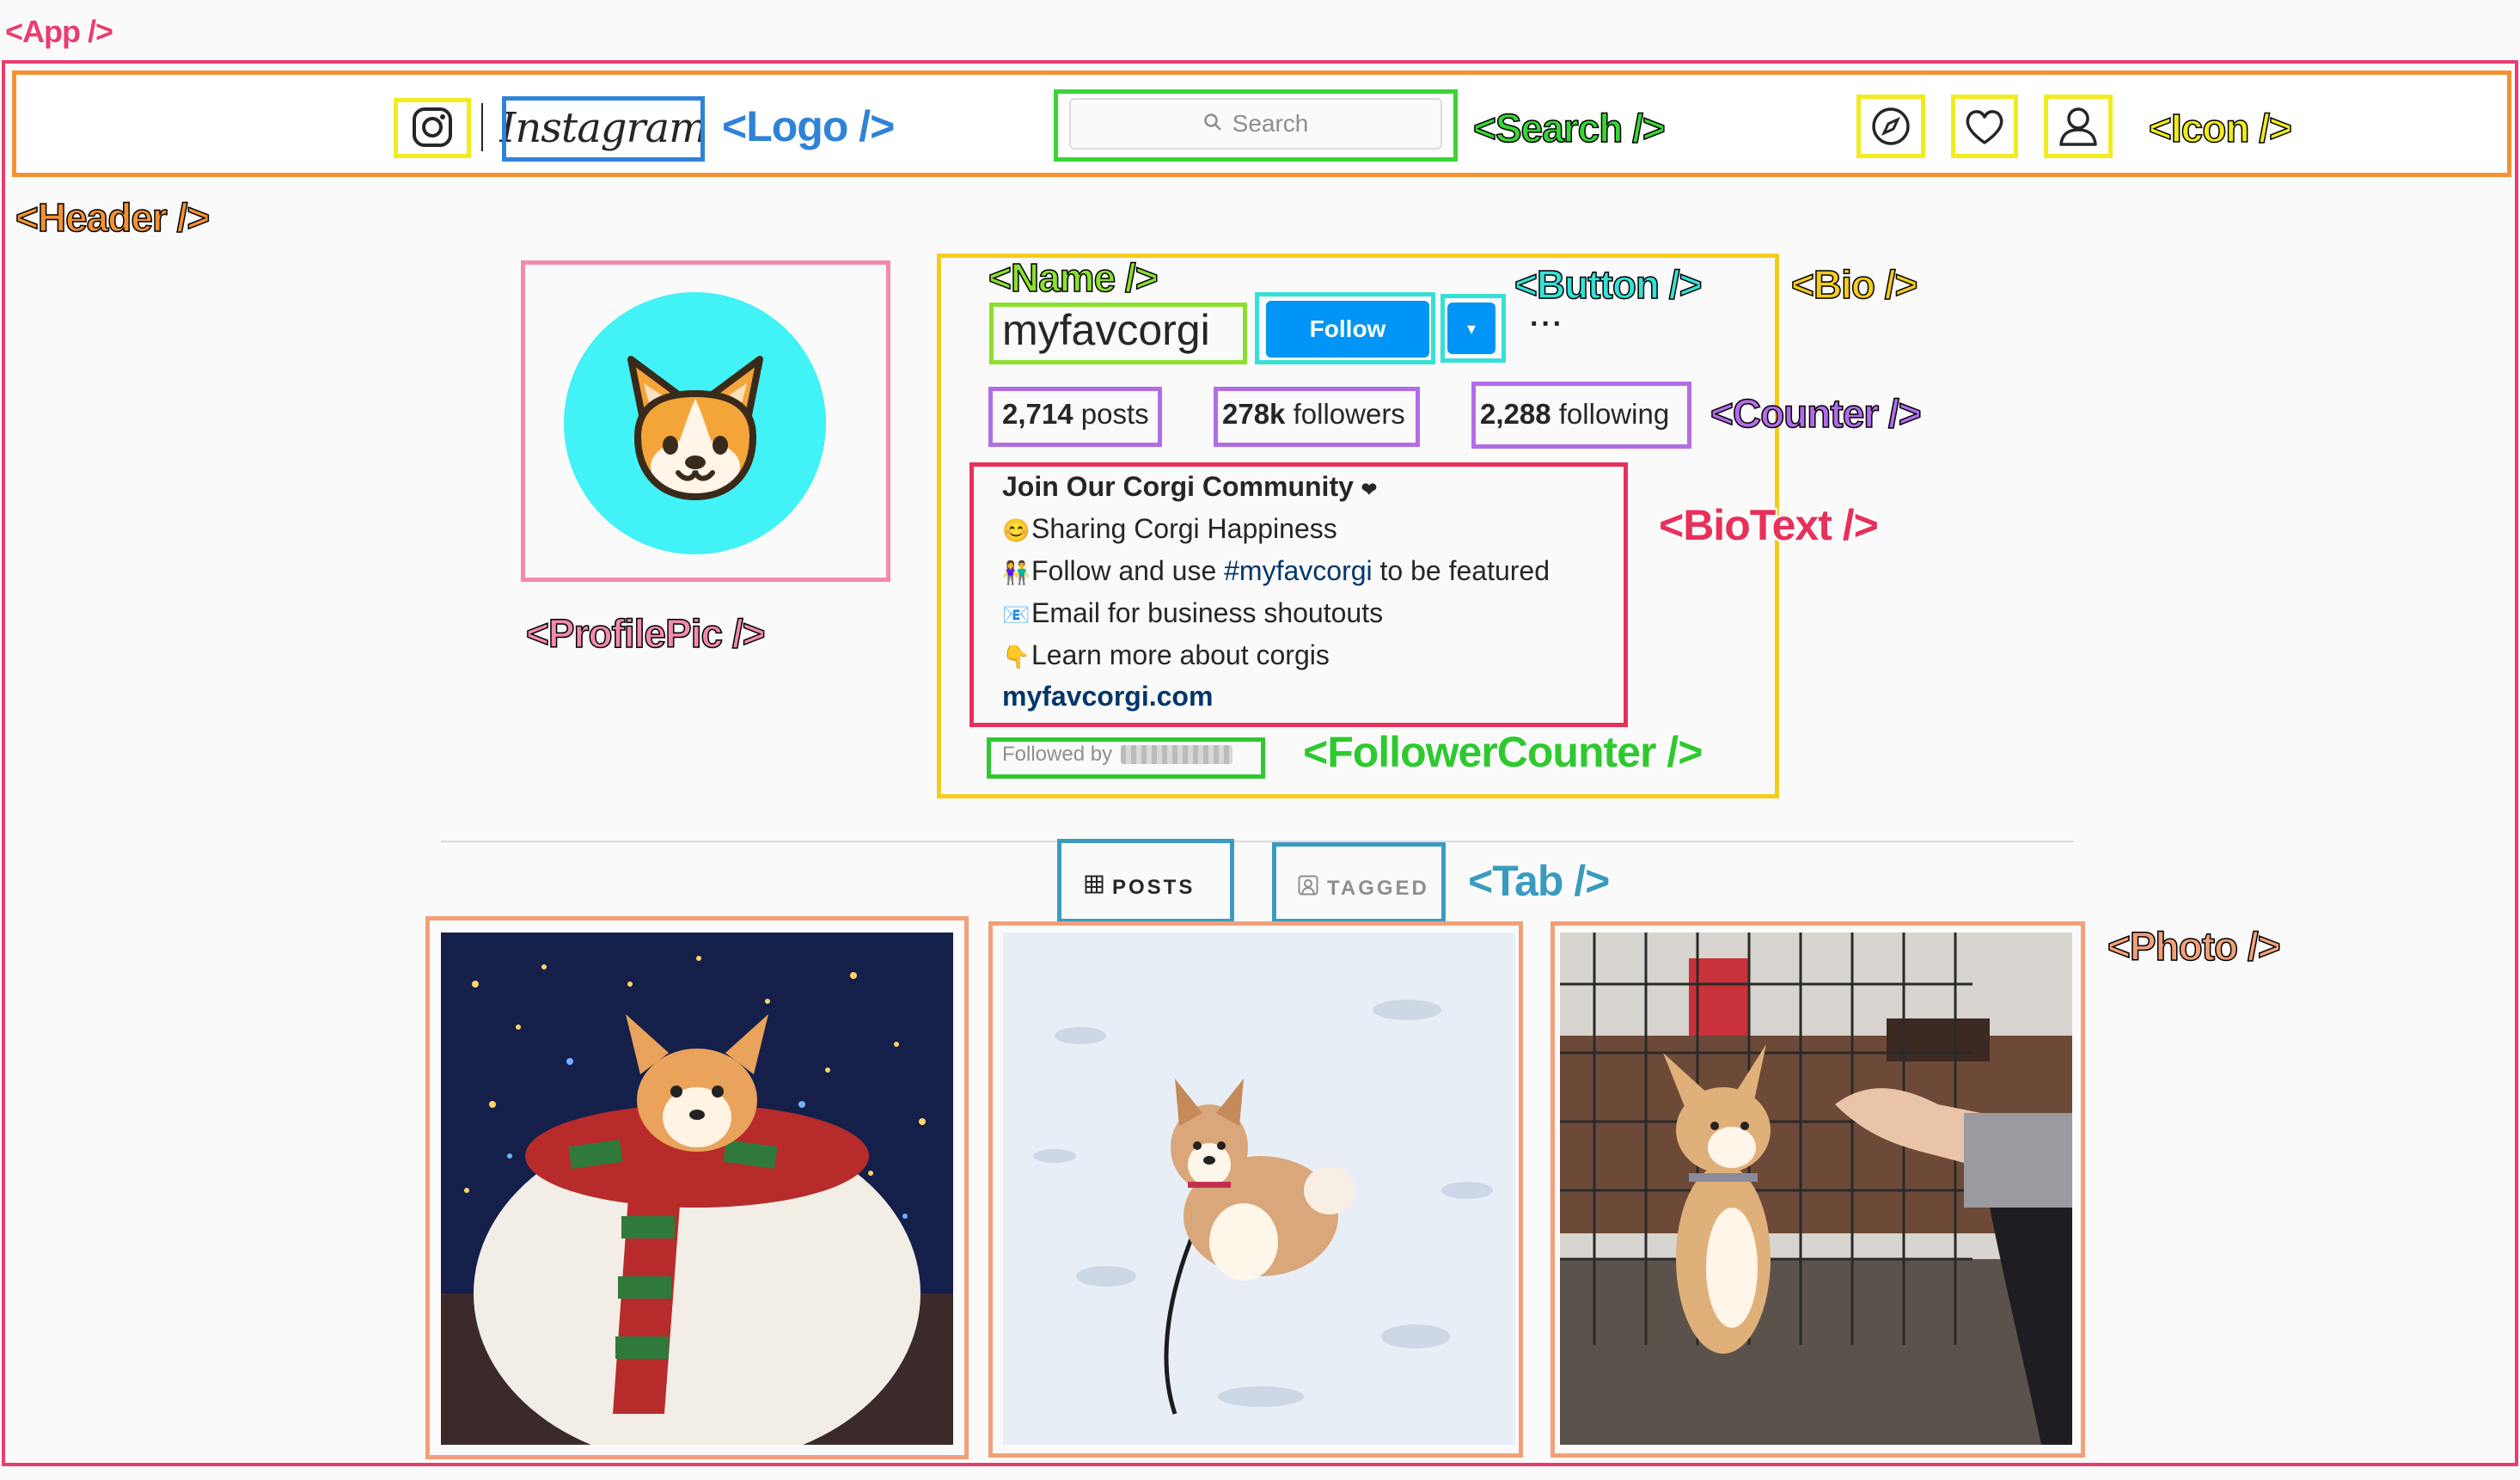  Describe the element at coordinates (1569, 128) in the screenshot. I see `annotation-label-search: <Search />` at that location.